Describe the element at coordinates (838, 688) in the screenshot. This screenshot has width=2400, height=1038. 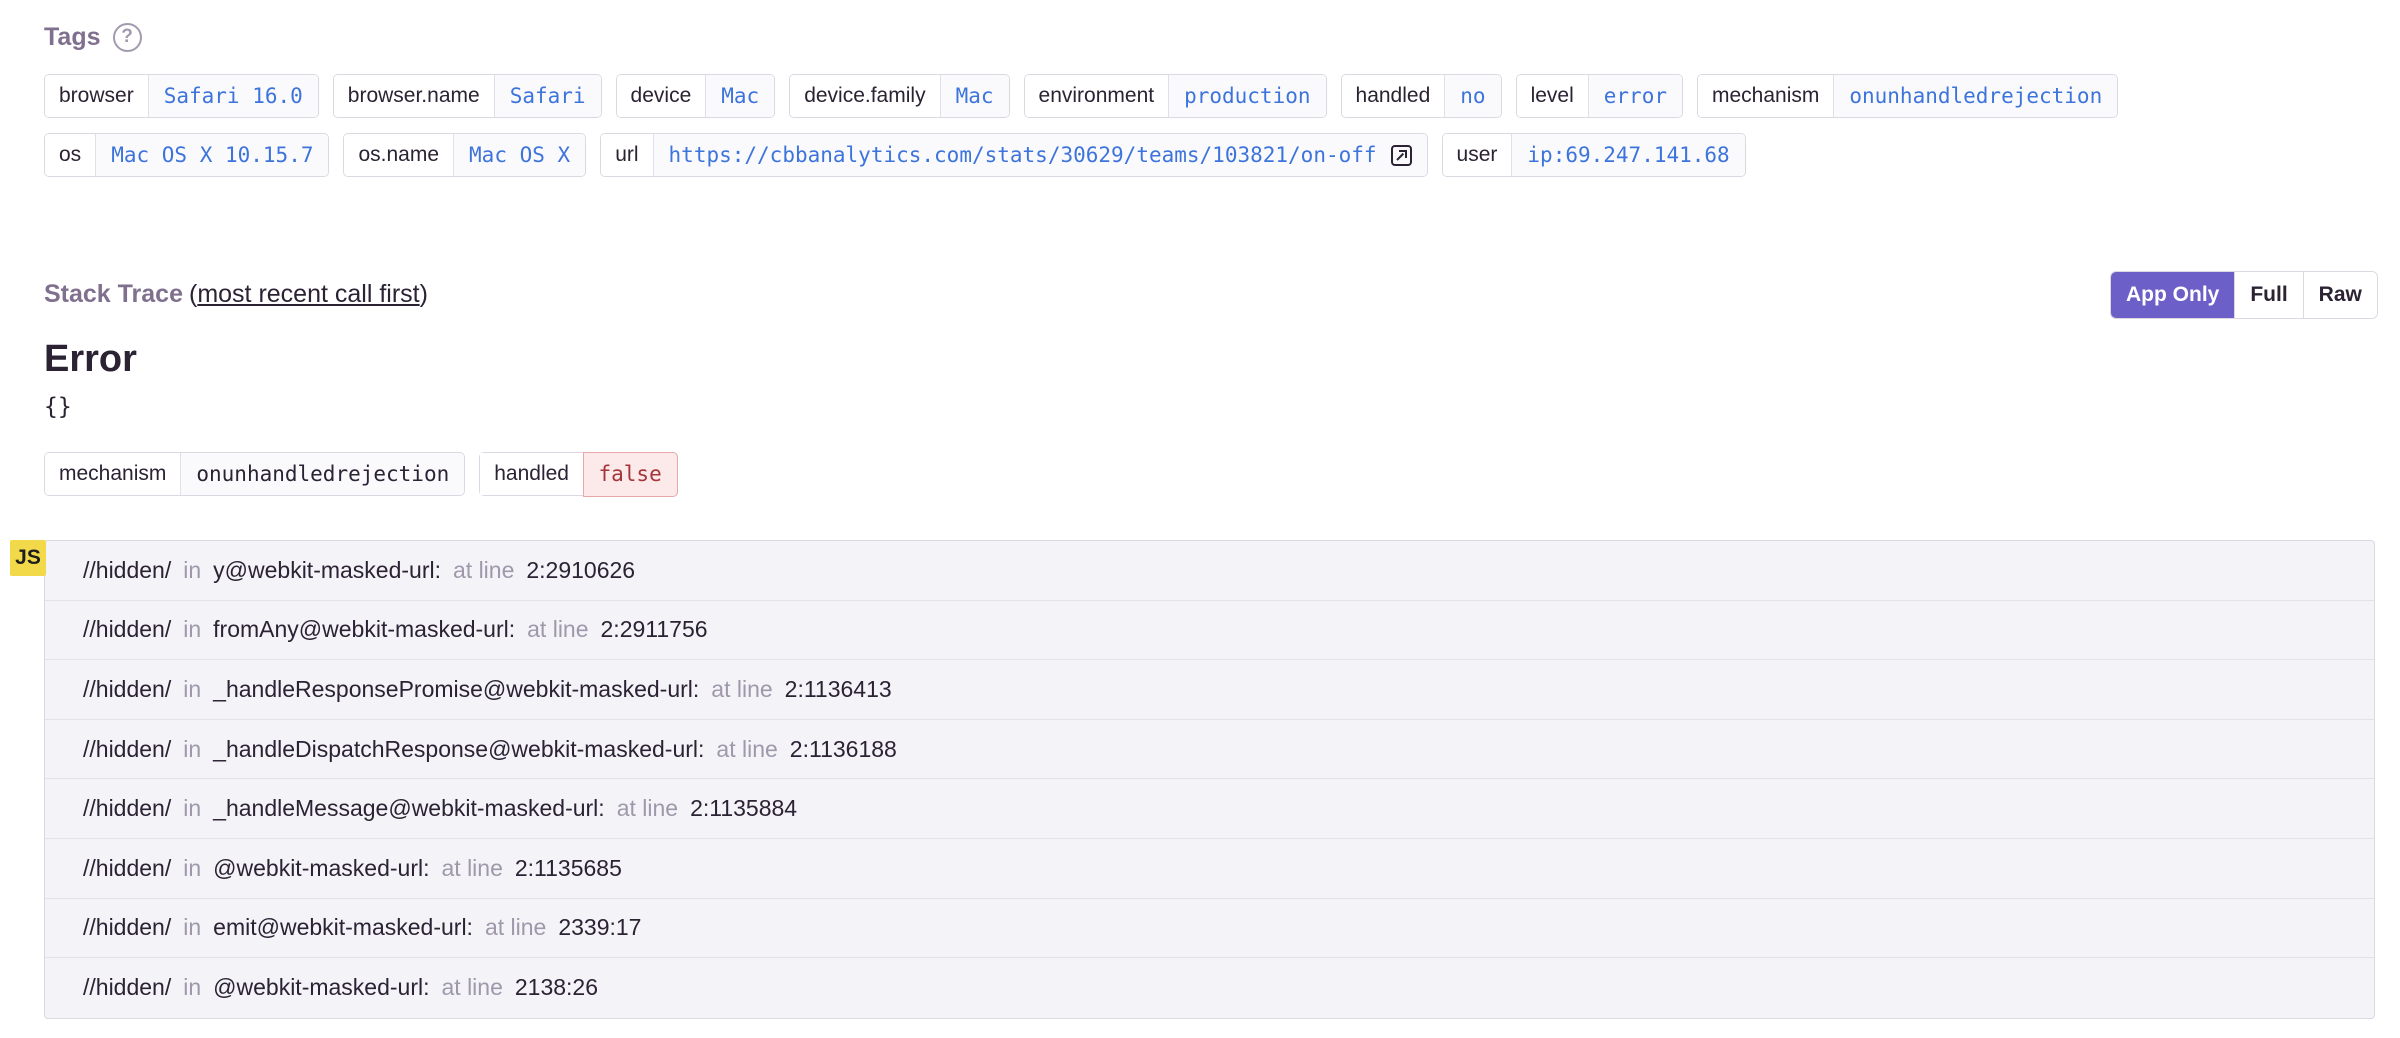
I see `frame-line: 2:1136413` at that location.